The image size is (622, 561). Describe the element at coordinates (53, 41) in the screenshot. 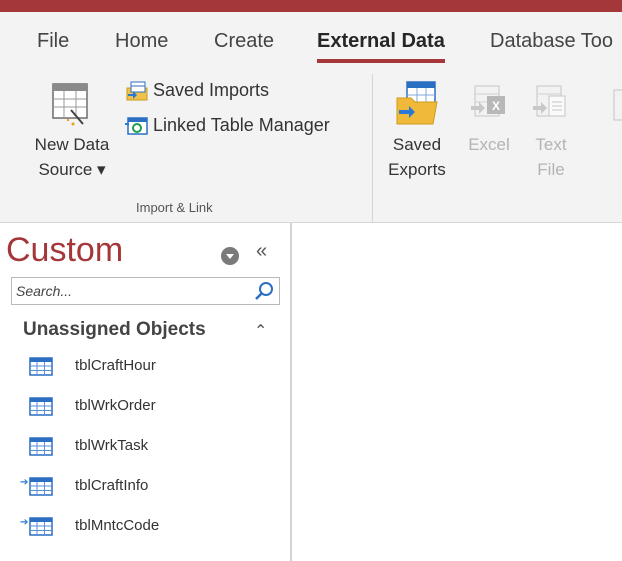

I see `tab-file: File` at that location.